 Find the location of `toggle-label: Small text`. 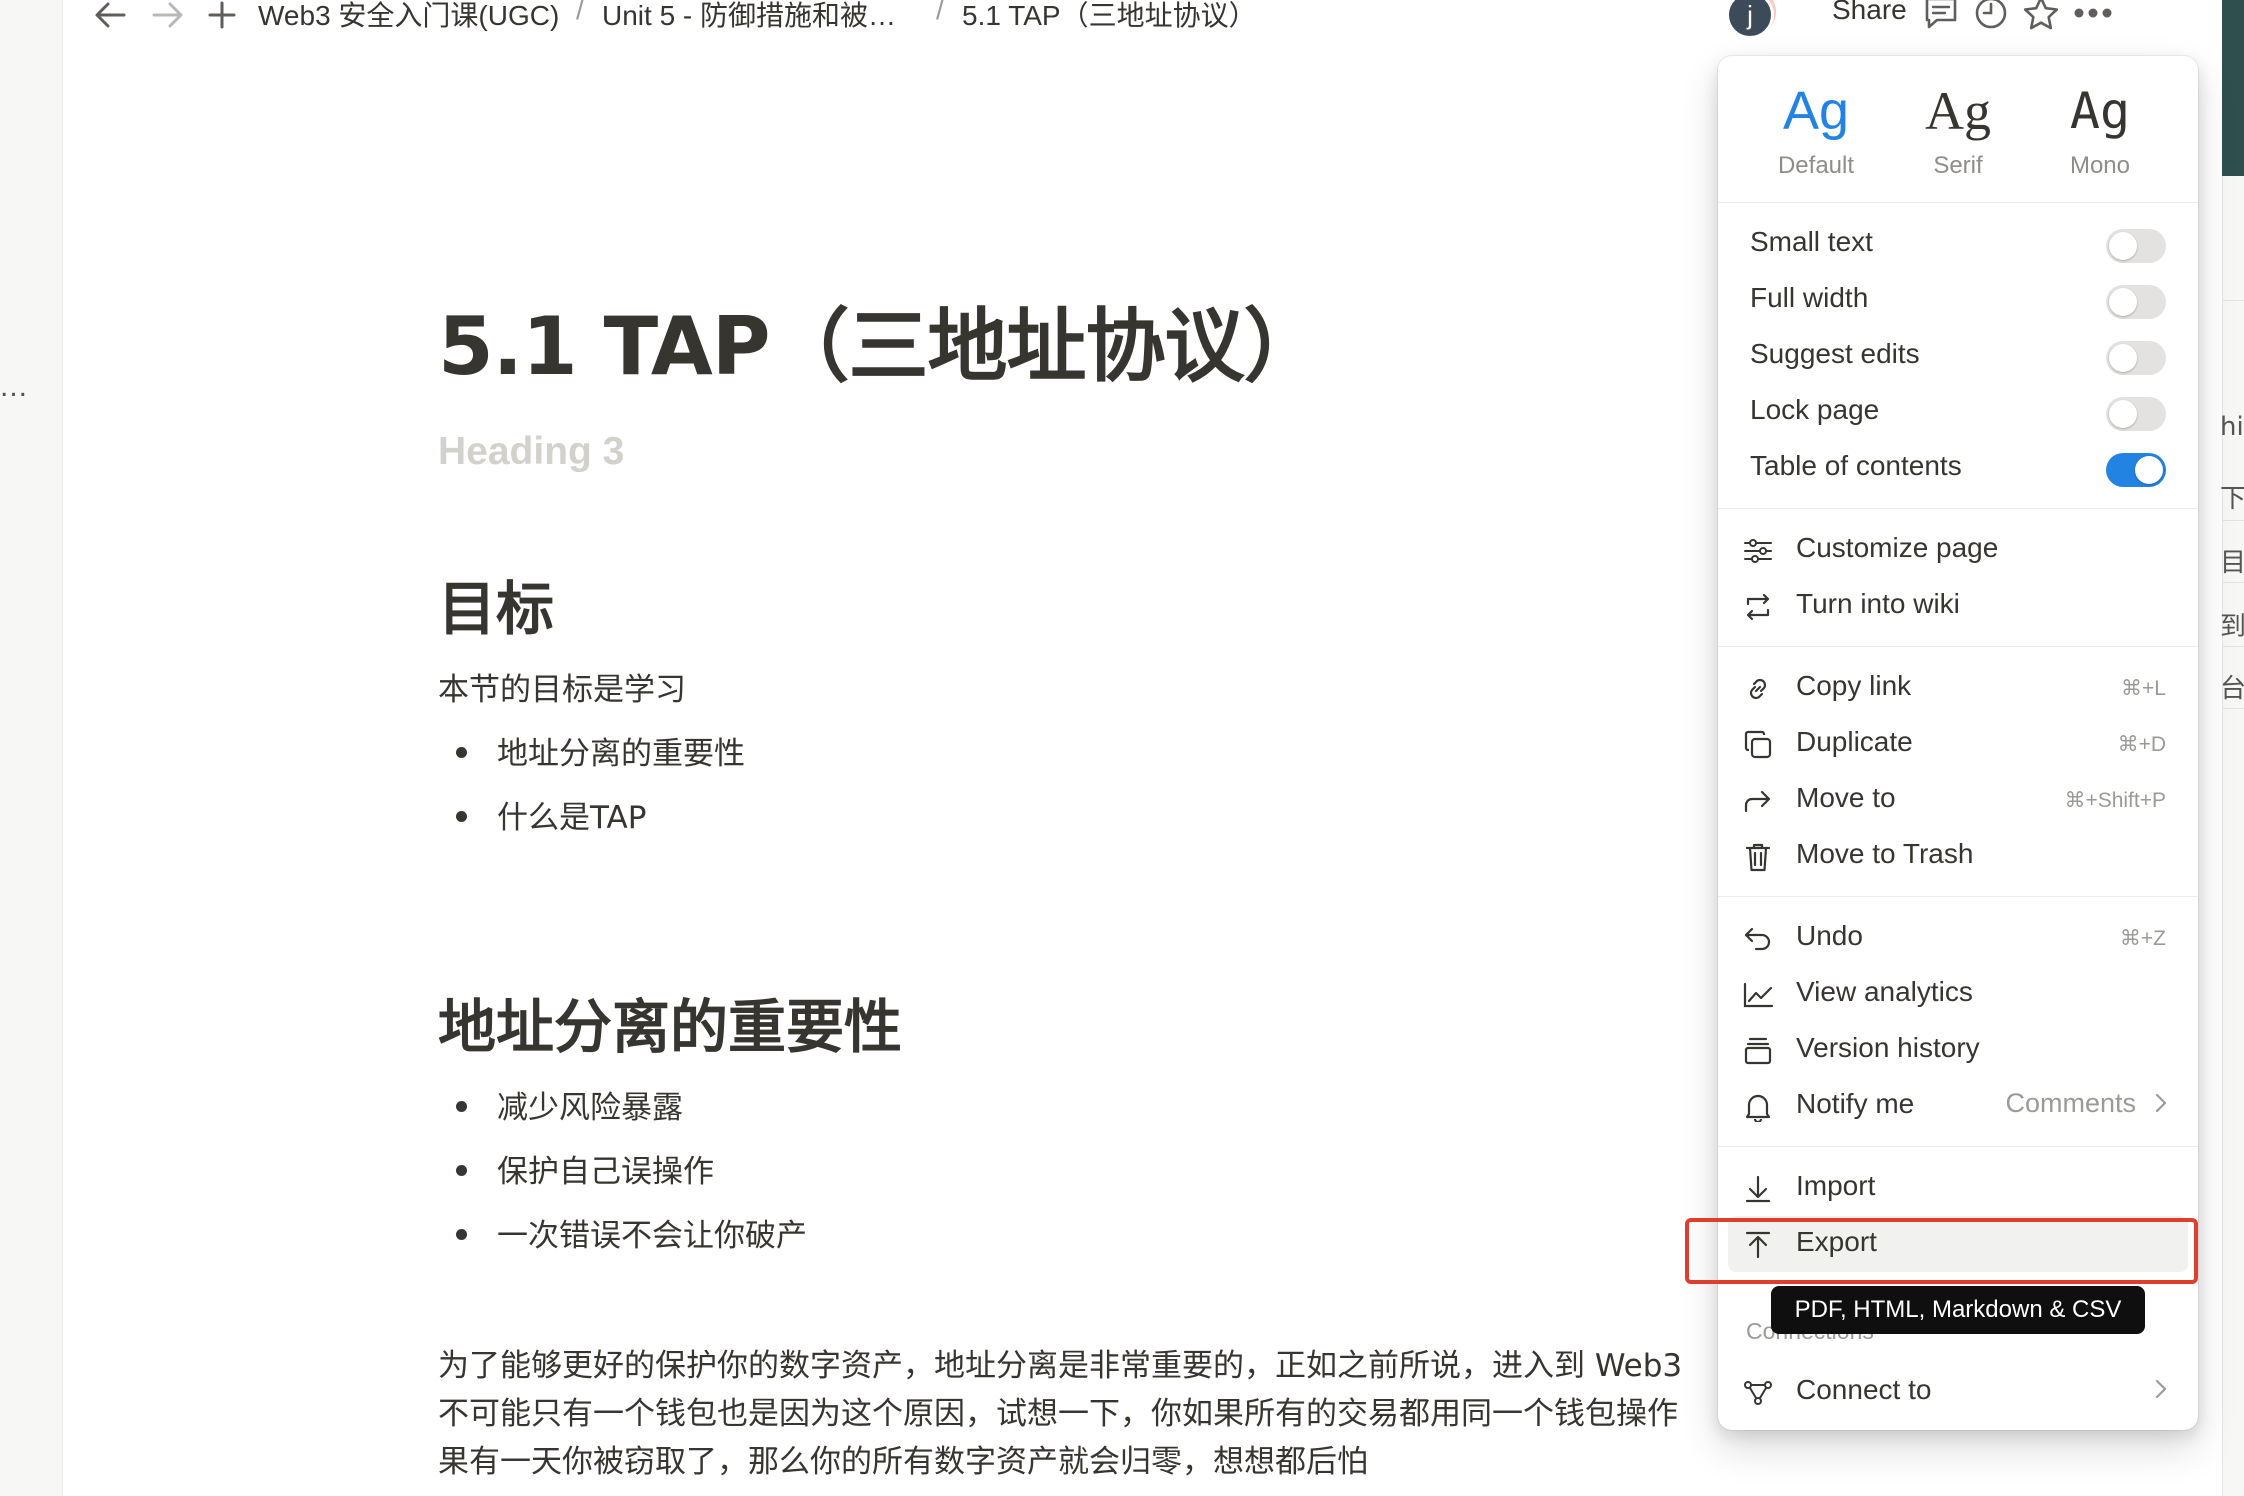

toggle-label: Small text is located at coordinates (1811, 241).